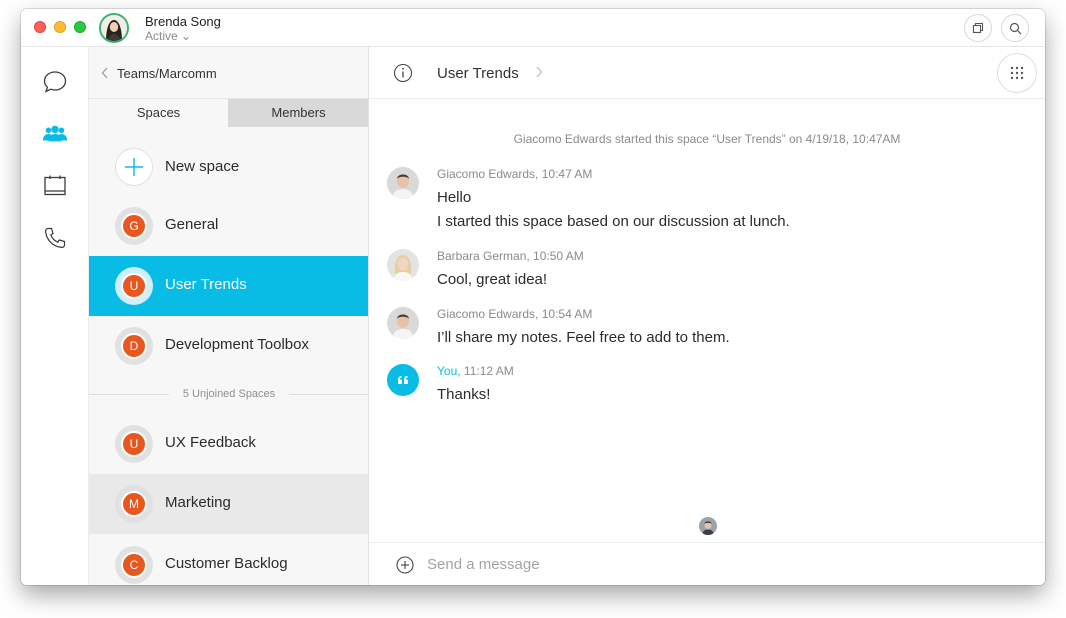 The width and height of the screenshot is (1066, 618). I want to click on chat-title: User Trends, so click(478, 73).